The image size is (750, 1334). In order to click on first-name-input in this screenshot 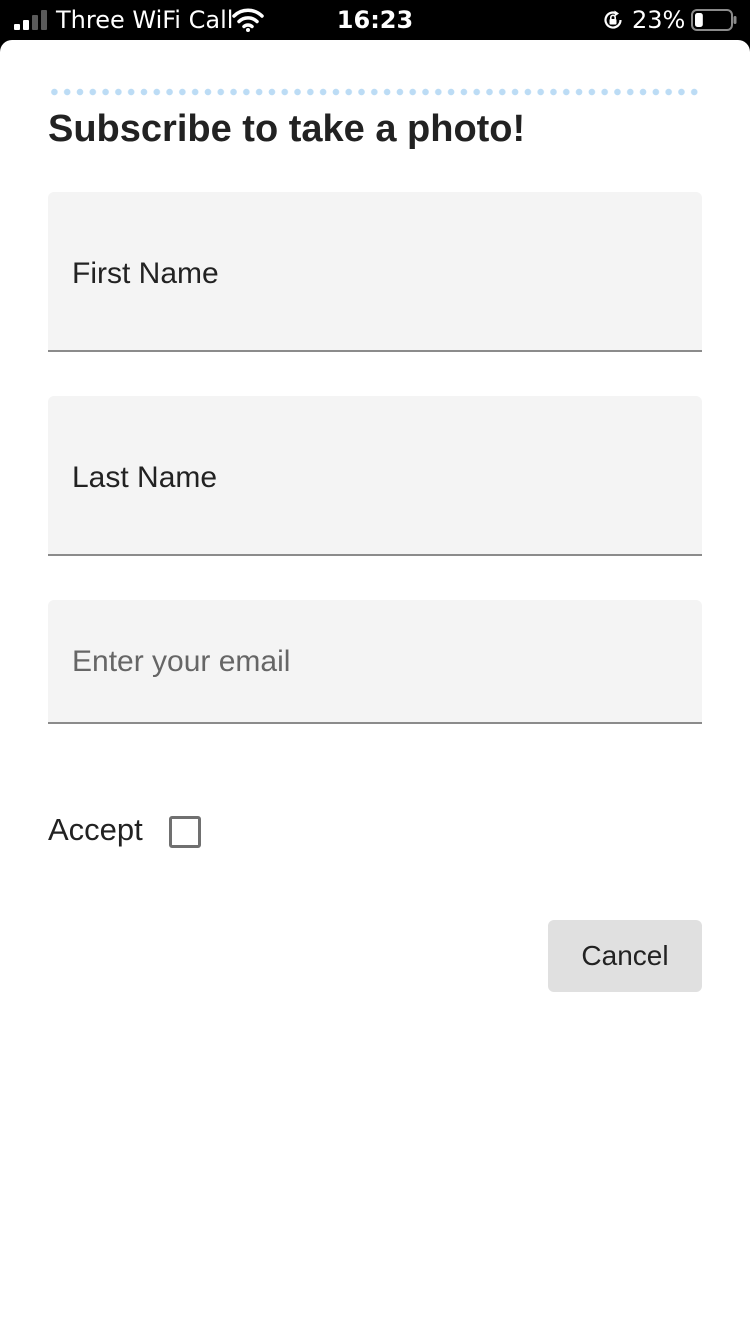, I will do `click(375, 274)`.